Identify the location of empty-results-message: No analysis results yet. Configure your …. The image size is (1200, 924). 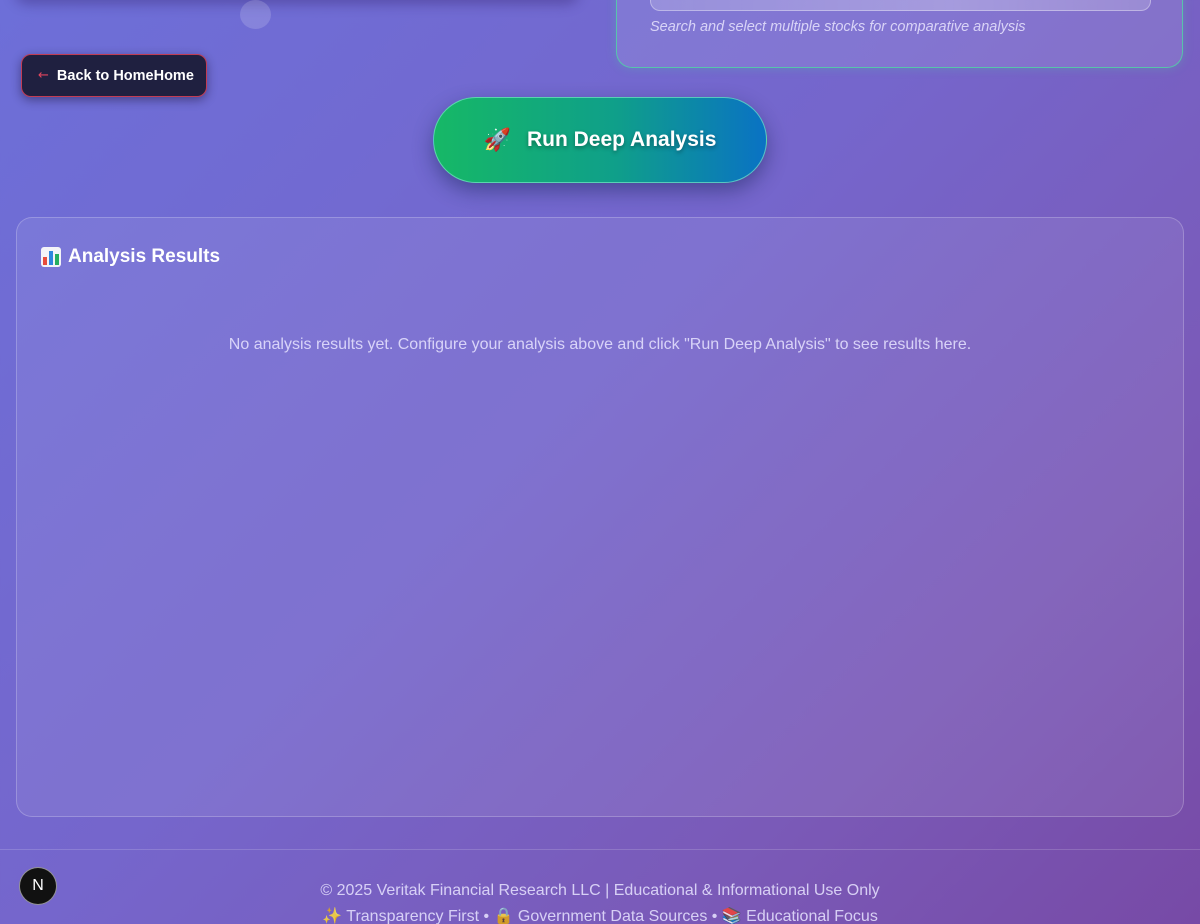
(600, 344).